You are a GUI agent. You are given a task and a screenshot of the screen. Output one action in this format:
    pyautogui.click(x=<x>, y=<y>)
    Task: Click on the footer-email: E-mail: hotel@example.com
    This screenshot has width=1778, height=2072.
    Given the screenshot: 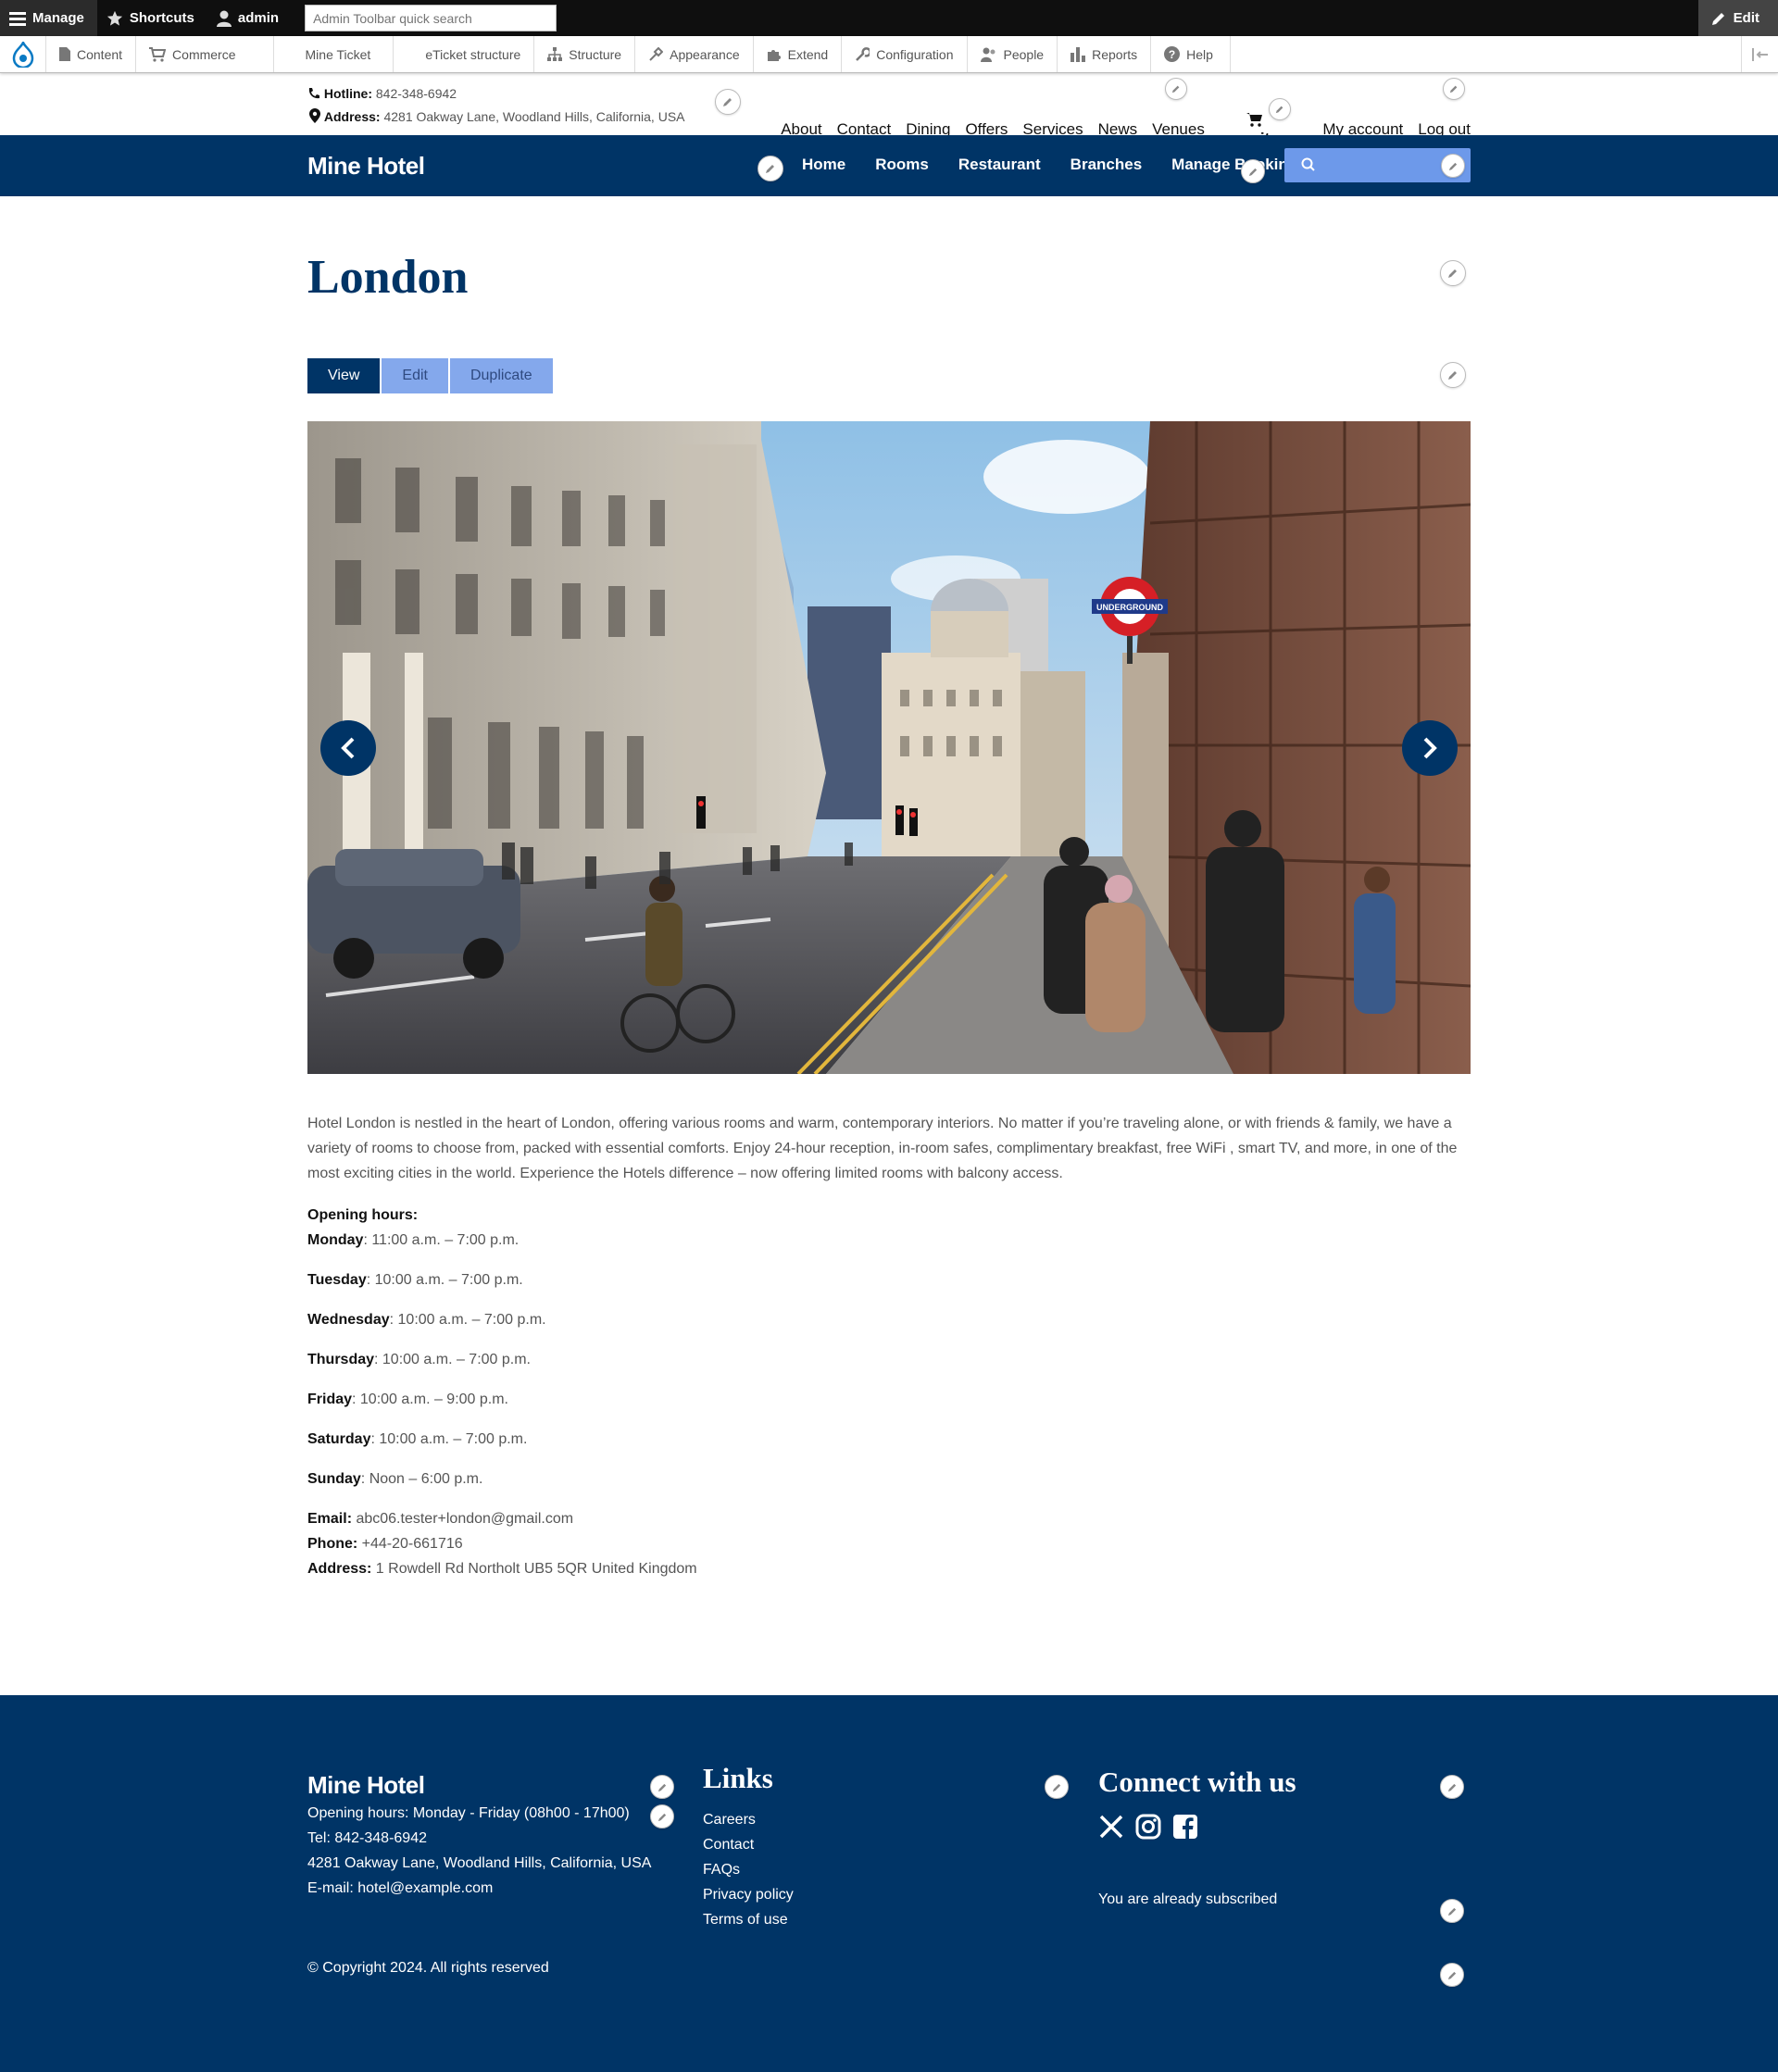 What is the action you would take?
    pyautogui.click(x=400, y=1888)
    